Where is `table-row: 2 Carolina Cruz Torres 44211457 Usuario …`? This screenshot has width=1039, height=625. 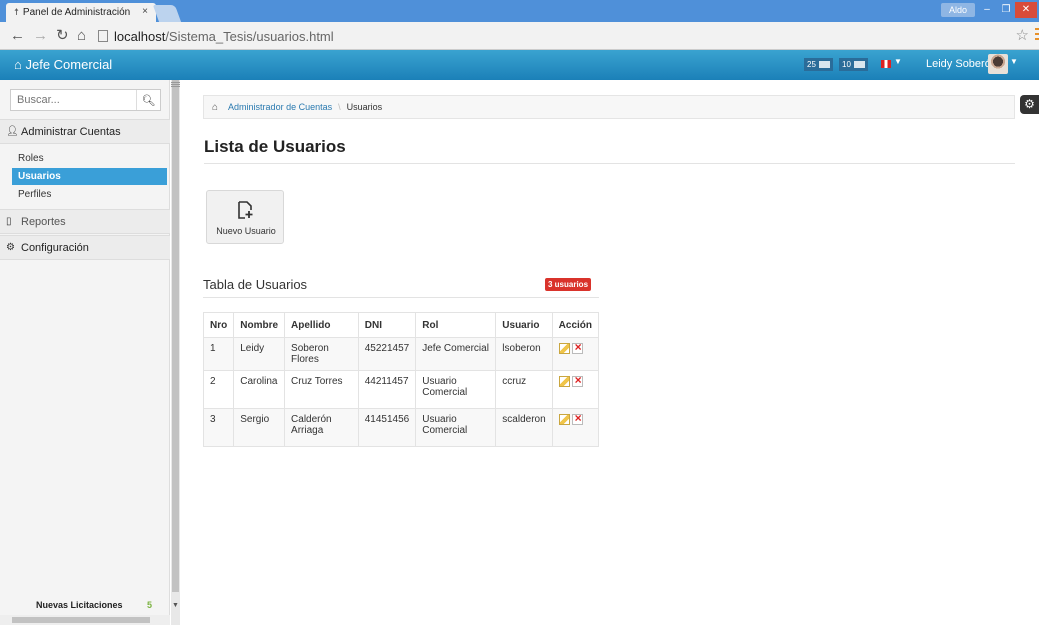 table-row: 2 Carolina Cruz Torres 44211457 Usuario … is located at coordinates (401, 389).